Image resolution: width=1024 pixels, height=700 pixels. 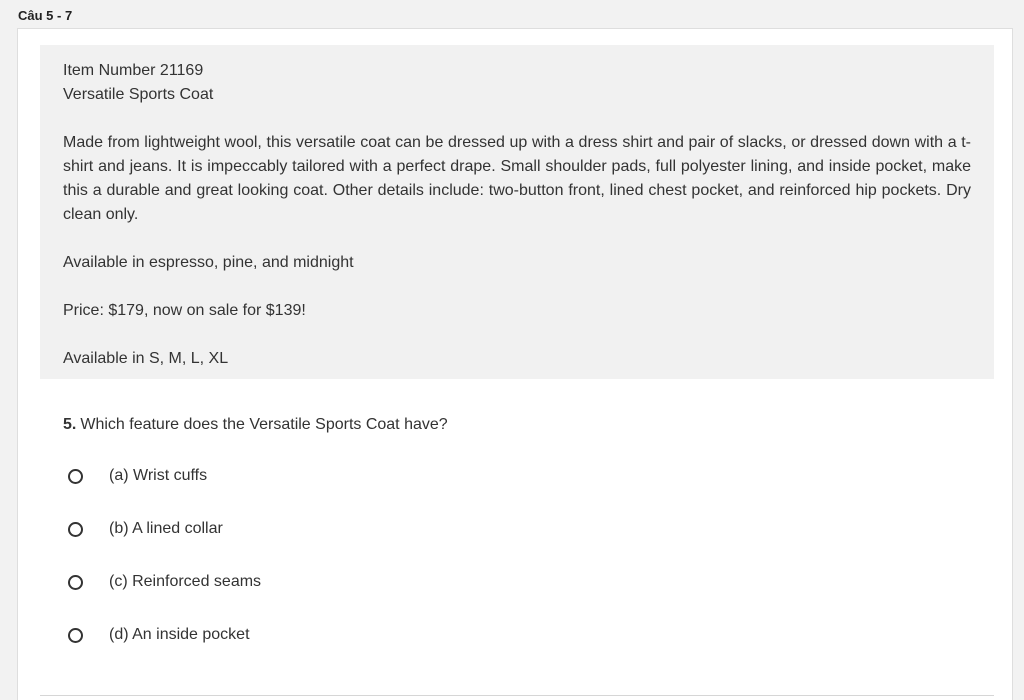 What do you see at coordinates (179, 635) in the screenshot?
I see `answer-label-d: (d) An inside pocket` at bounding box center [179, 635].